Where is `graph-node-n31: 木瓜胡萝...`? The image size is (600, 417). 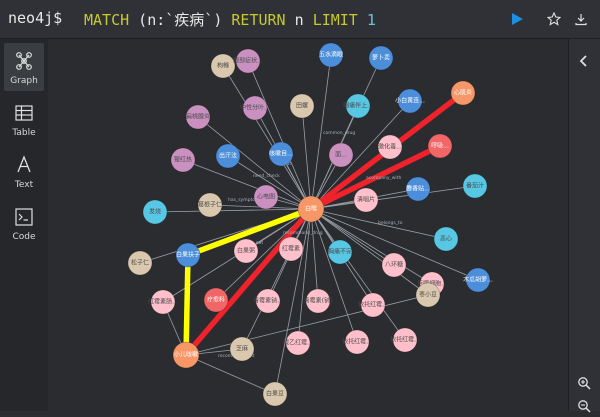 graph-node-n31: 木瓜胡萝... is located at coordinates (478, 280).